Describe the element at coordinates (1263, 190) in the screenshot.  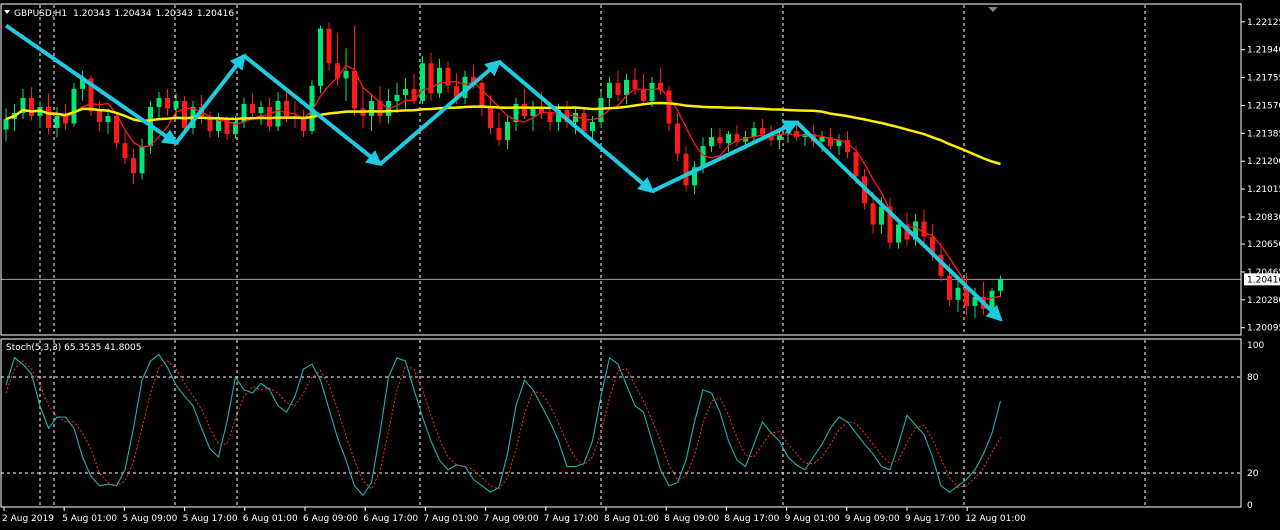
I see `price-tick-label: 1.21015` at that location.